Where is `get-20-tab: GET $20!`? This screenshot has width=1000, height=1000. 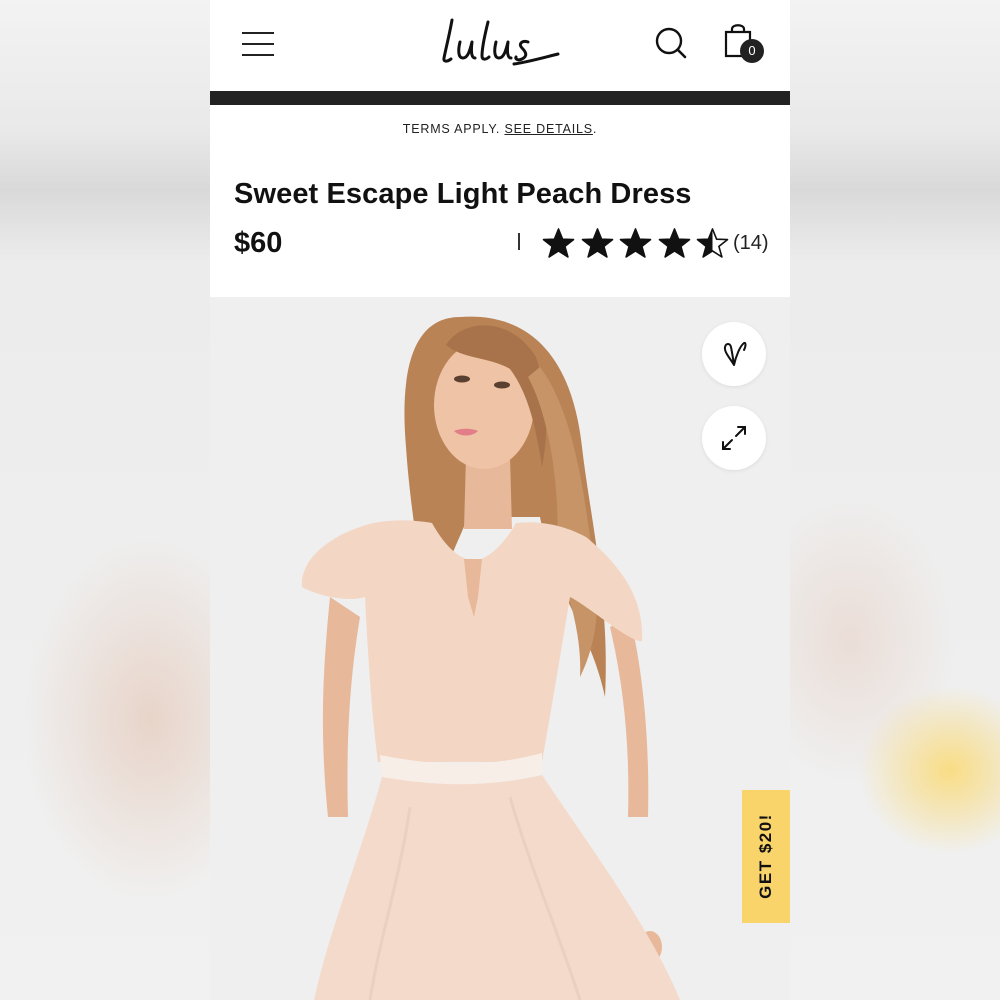
get-20-tab: GET $20! is located at coordinates (766, 856).